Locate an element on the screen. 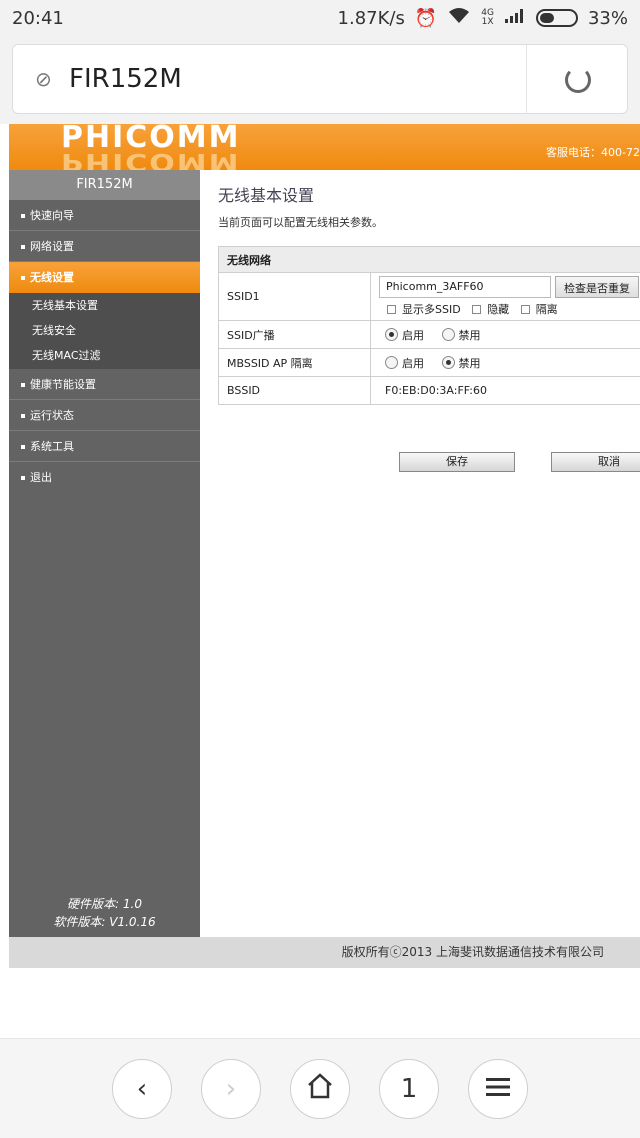 The image size is (640, 1138). sidebar-item-quick-wizard: 快速向导 is located at coordinates (104, 215).